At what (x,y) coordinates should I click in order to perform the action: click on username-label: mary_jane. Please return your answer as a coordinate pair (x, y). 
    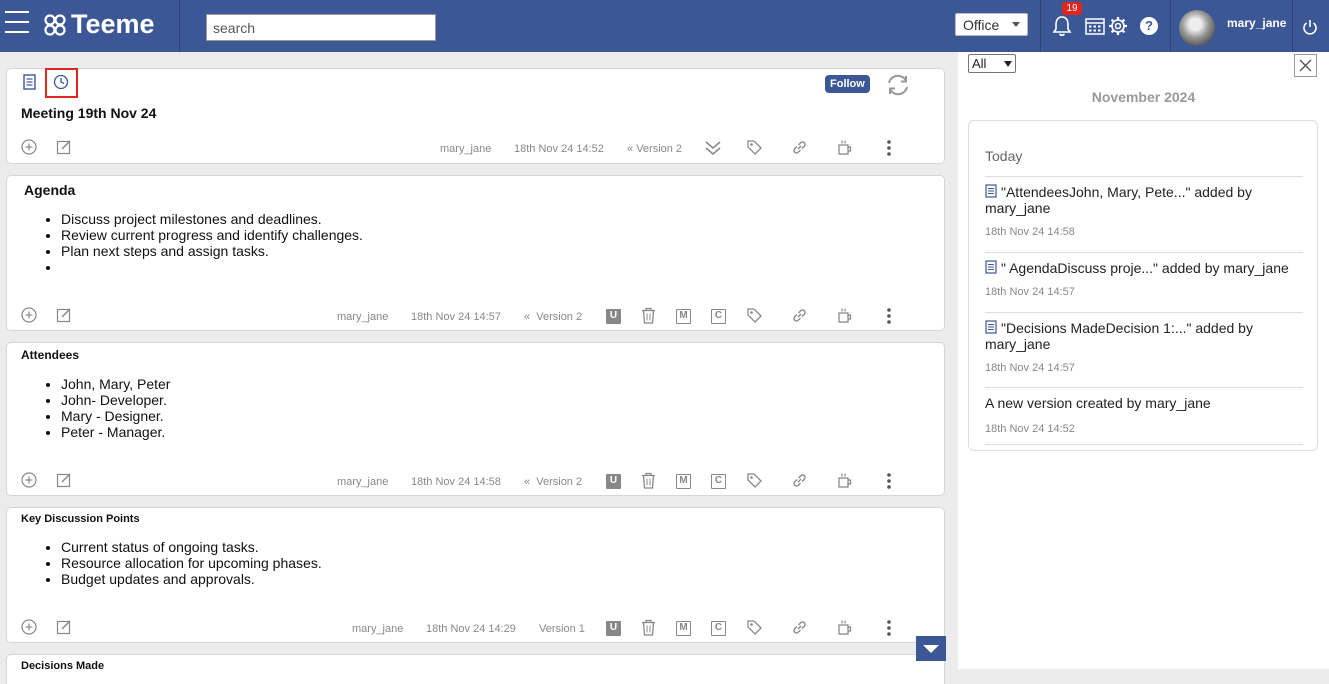
    Looking at the image, I should click on (1256, 23).